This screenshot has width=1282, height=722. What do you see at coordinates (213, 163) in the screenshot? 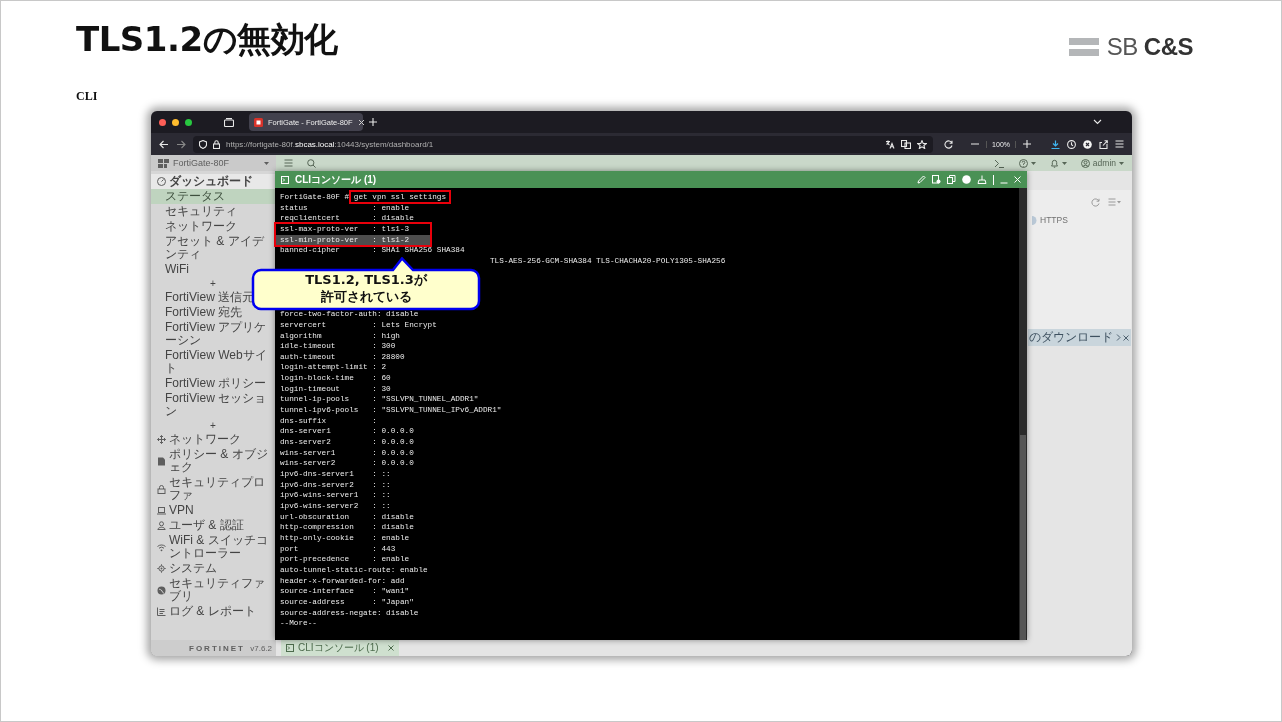
I see `device-selector: FortiGate-80F` at bounding box center [213, 163].